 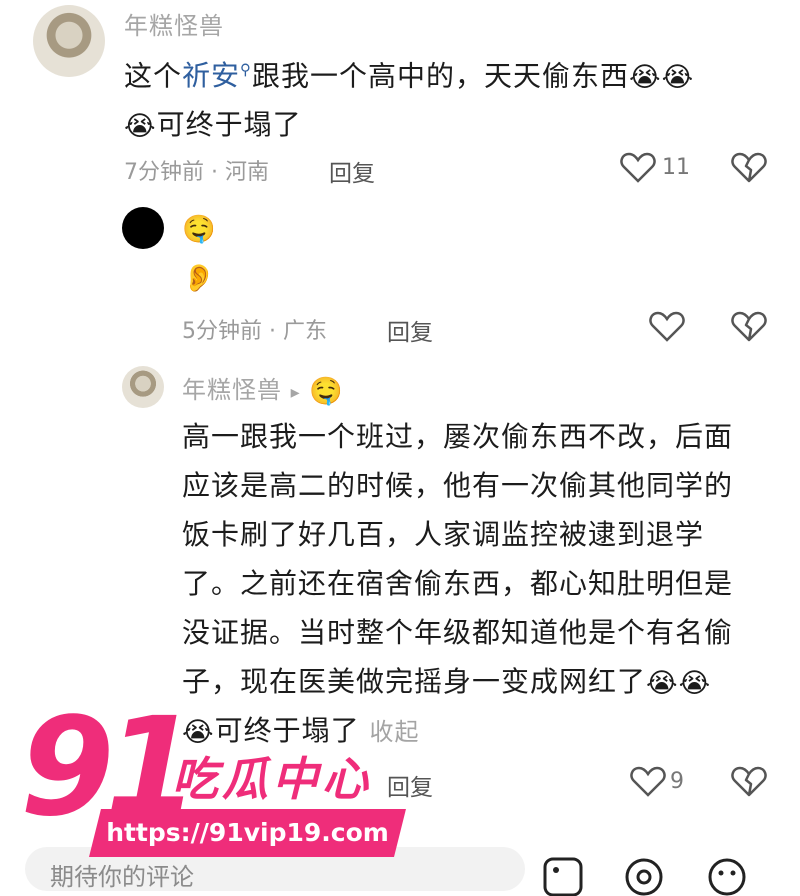 What do you see at coordinates (232, 252) in the screenshot?
I see `comment-text: 🤤 👂` at bounding box center [232, 252].